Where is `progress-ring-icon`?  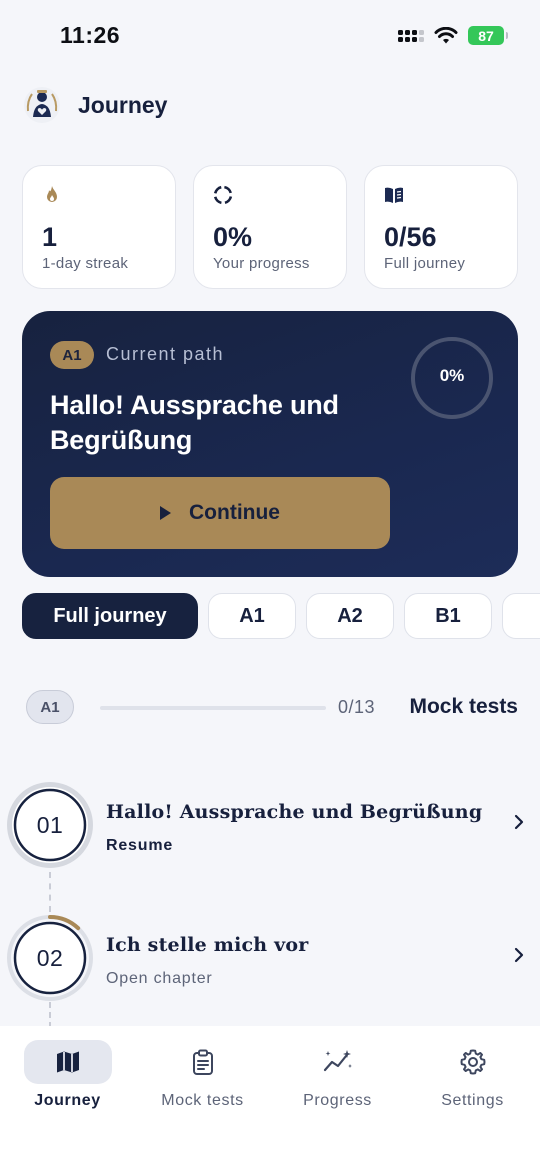 progress-ring-icon is located at coordinates (223, 195).